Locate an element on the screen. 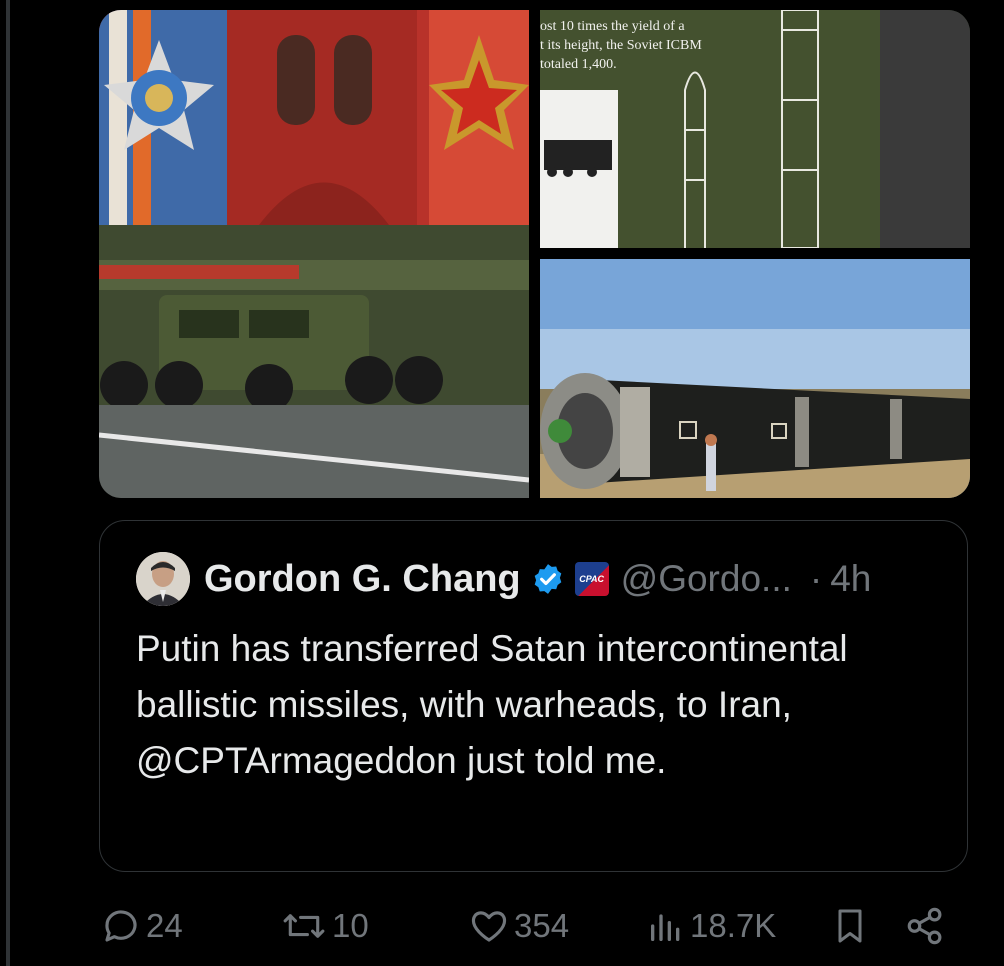 This screenshot has width=1004, height=966. share-button is located at coordinates (925, 926).